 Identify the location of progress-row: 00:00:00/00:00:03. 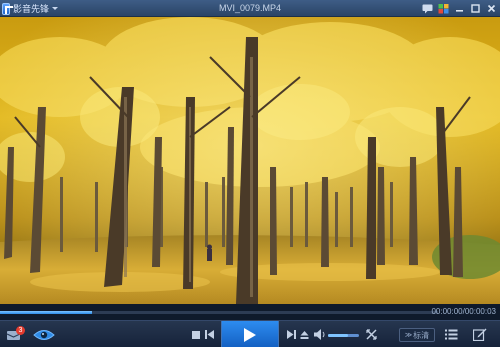
(250, 312).